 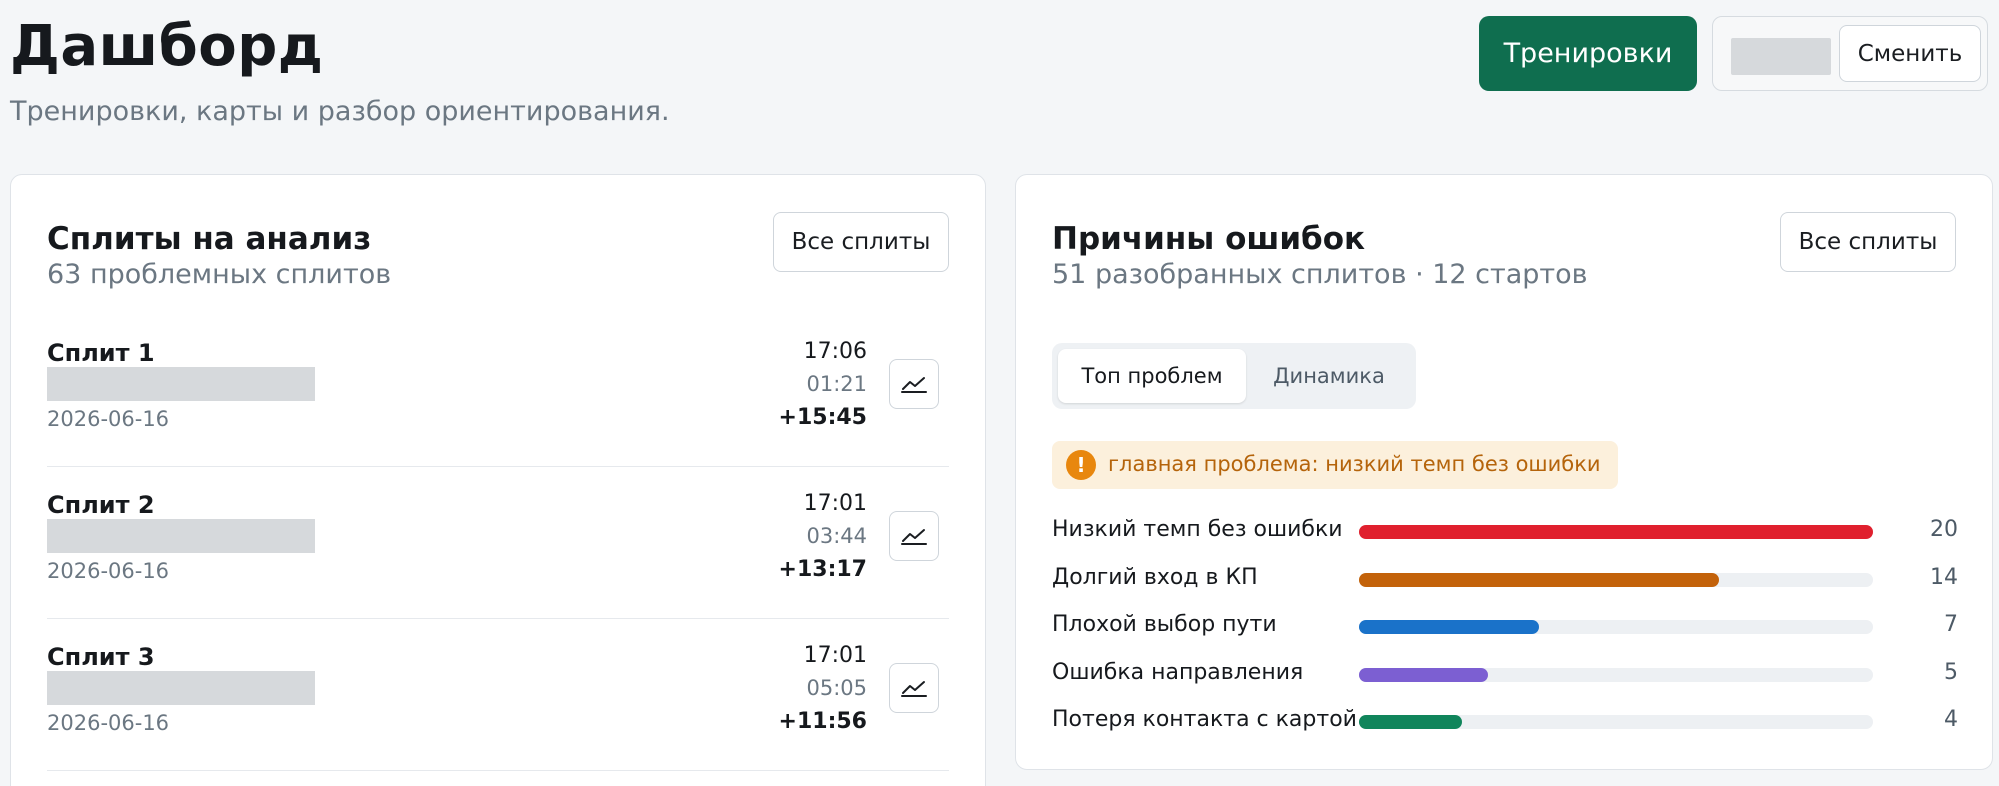 I want to click on user-name-redacted, so click(x=1781, y=56).